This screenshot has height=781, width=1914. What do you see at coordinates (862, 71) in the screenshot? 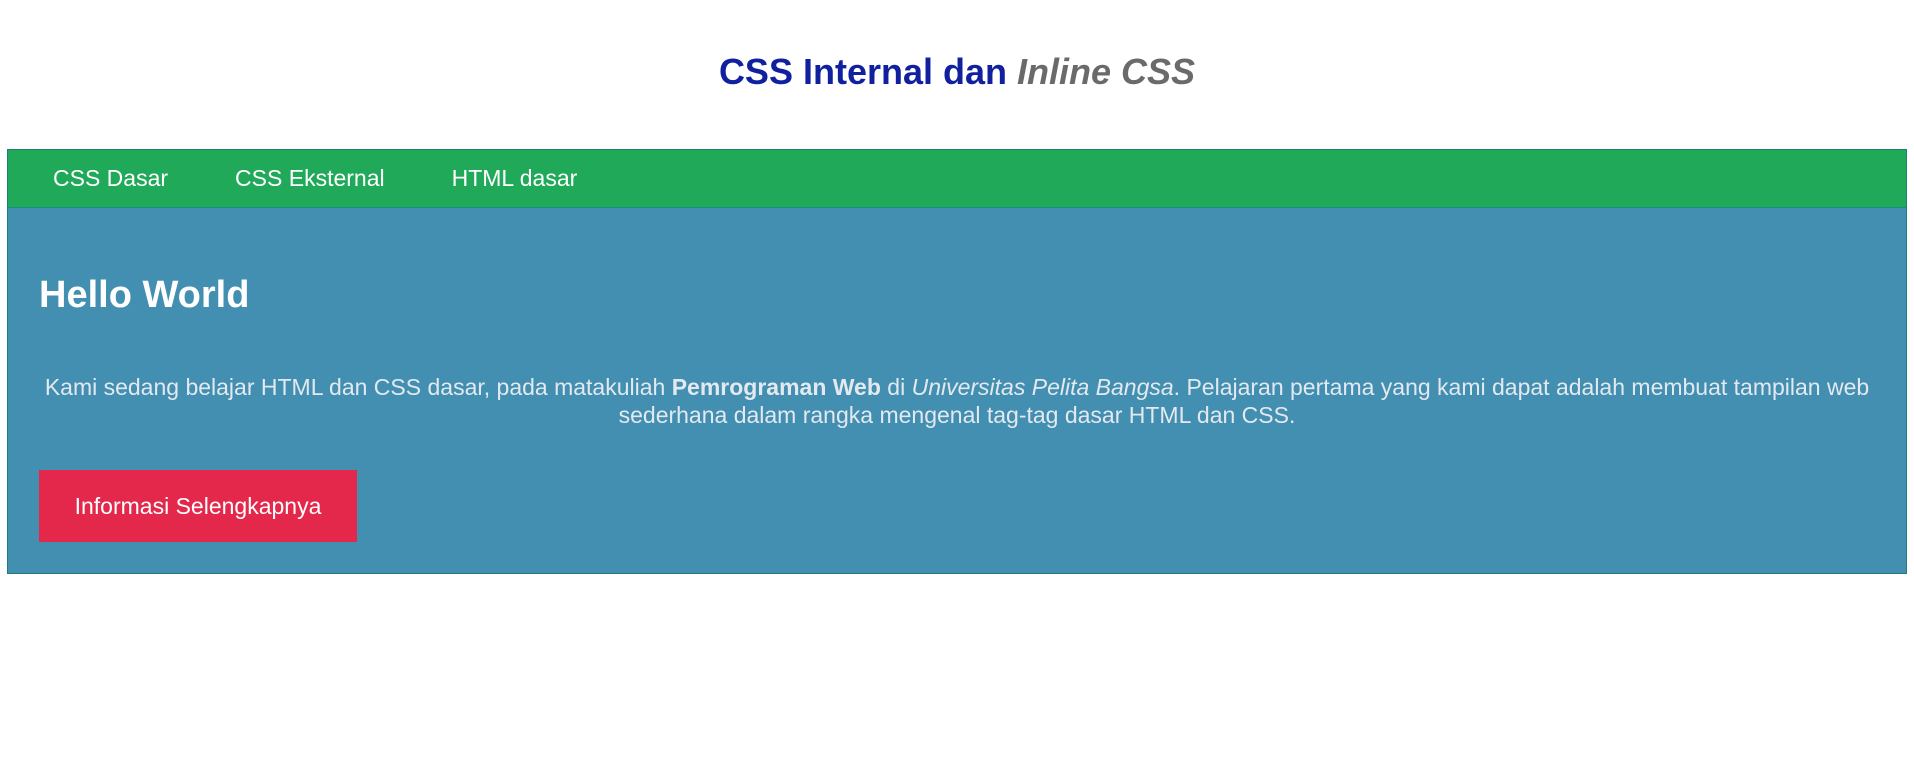
I see `page-title-main: CSS Internal dan` at bounding box center [862, 71].